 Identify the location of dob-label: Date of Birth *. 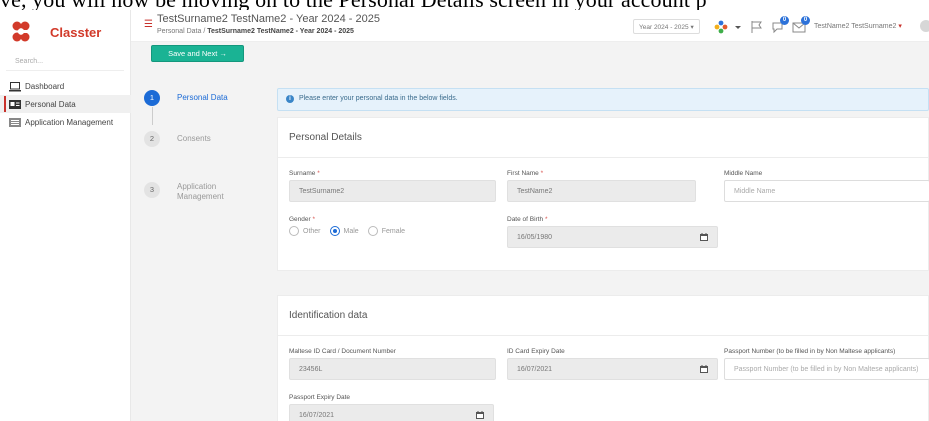
(527, 219).